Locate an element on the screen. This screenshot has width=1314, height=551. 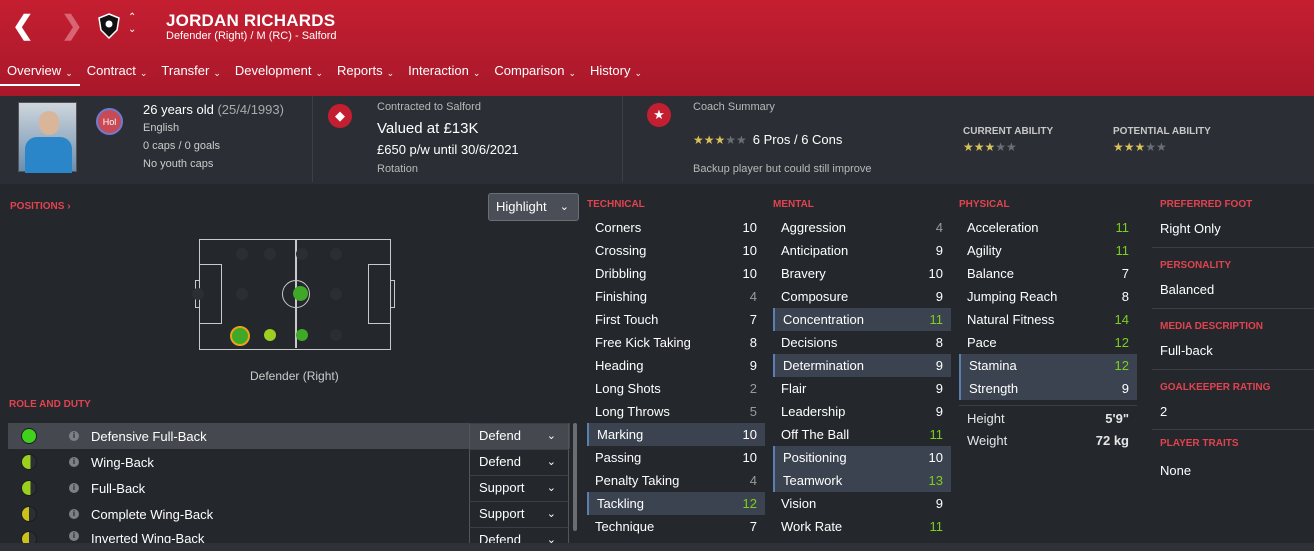
tab-contract: Contract ⌄ is located at coordinates (117, 74).